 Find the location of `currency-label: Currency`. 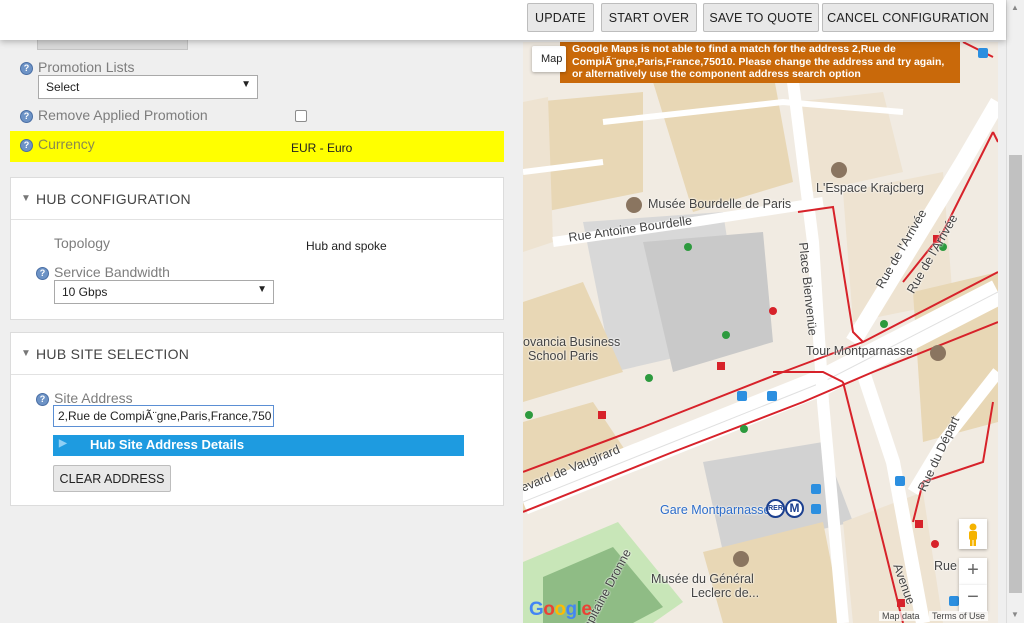

currency-label: Currency is located at coordinates (66, 144).